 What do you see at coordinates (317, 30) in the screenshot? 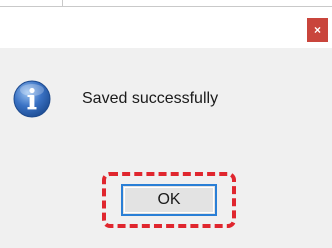
I see `close-button: ×` at bounding box center [317, 30].